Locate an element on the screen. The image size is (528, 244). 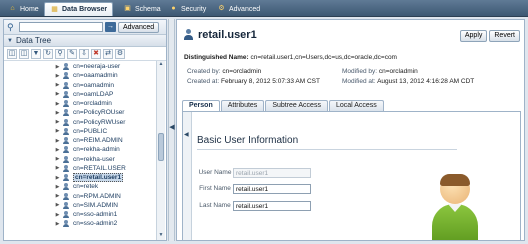
content-left-strip: ◀ is located at coordinates (187, 176).